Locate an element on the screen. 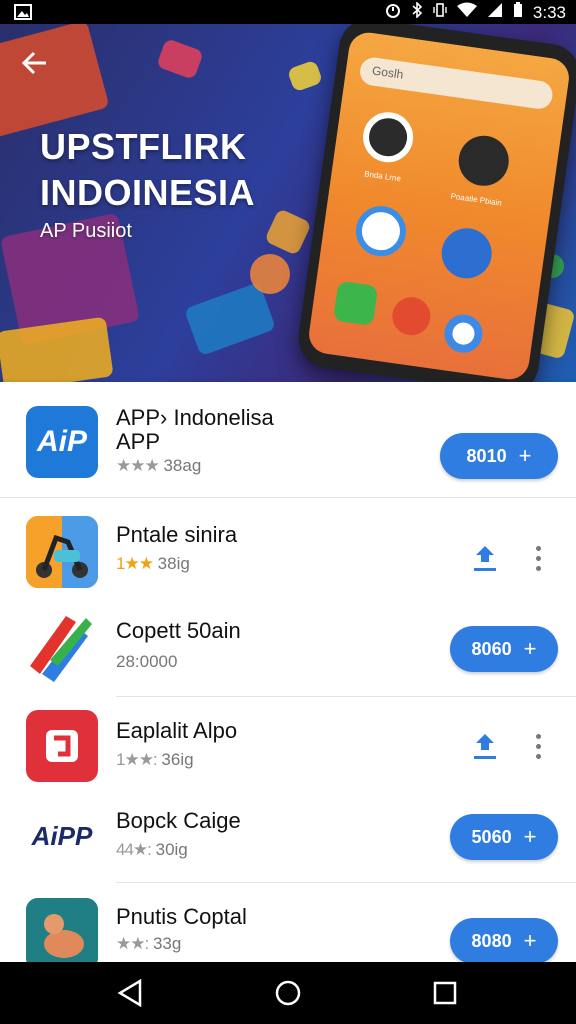 The width and height of the screenshot is (576, 1024). button-label: 8010 is located at coordinates (486, 455).